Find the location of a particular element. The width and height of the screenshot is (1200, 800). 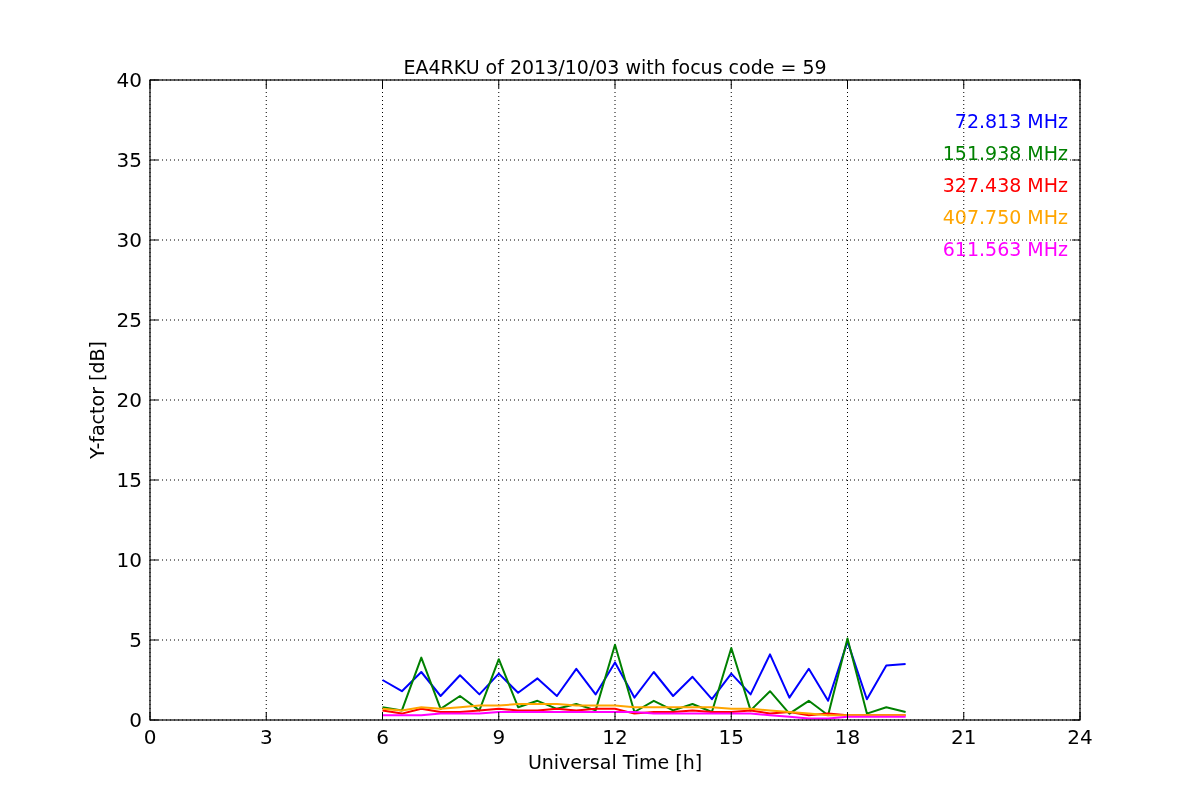

y-tick-label: 30 is located at coordinates (129, 240).